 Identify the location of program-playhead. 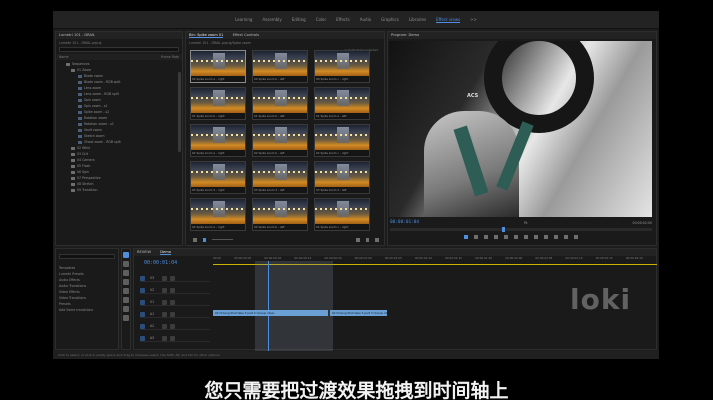
(503, 229).